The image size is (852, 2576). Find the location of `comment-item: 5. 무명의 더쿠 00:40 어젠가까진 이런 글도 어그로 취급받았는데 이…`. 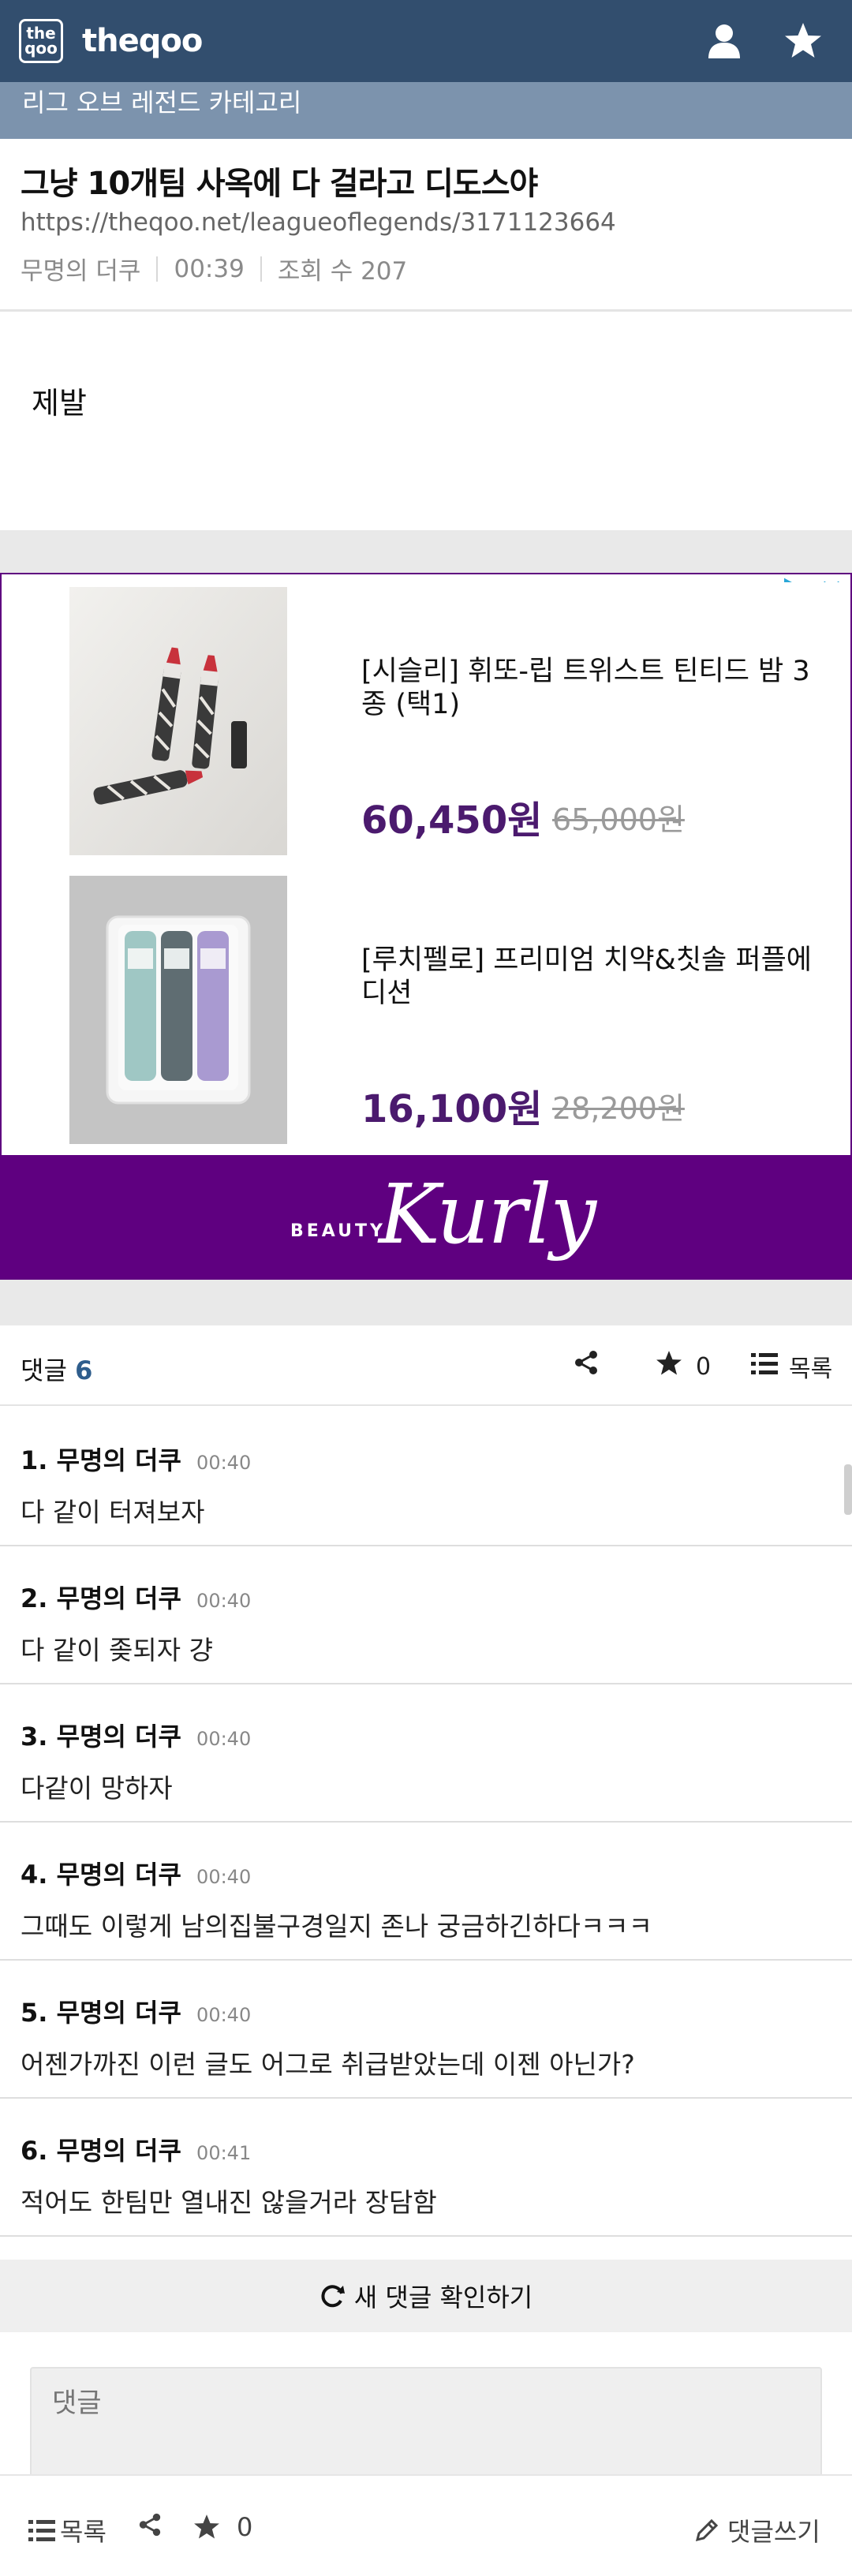

comment-item: 5. 무명의 더쿠 00:40 어젠가까진 이런 글도 어그로 취급받았는데 이… is located at coordinates (426, 2030).